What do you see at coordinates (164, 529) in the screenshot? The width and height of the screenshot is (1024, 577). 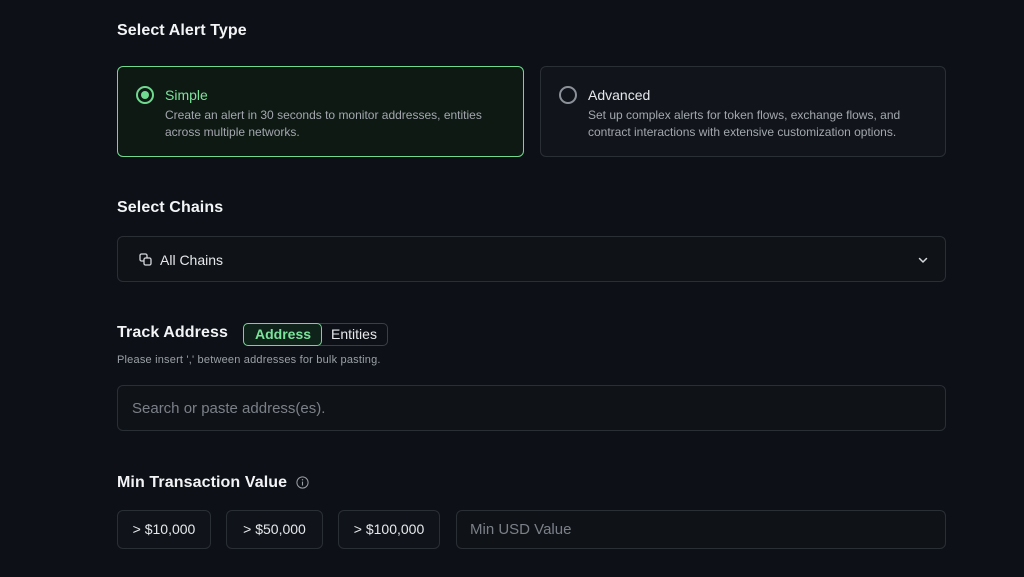 I see `min-value-preset-10k: > $10,000` at bounding box center [164, 529].